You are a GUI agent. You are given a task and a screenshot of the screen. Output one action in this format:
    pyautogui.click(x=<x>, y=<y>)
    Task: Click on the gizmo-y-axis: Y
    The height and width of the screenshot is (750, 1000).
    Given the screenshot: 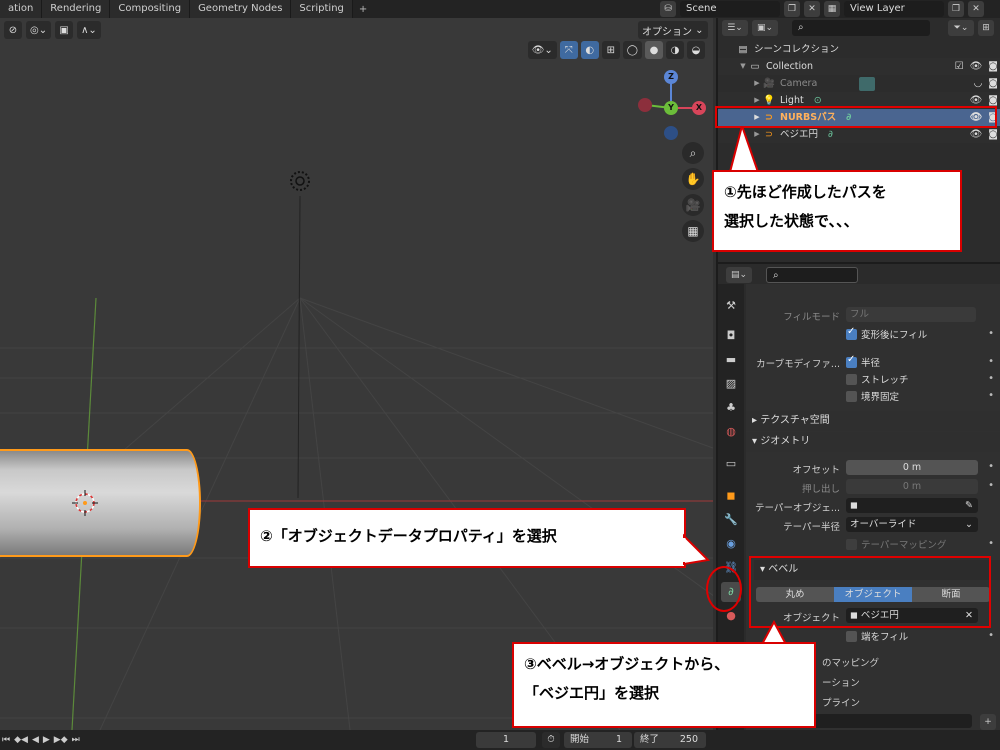 What is the action you would take?
    pyautogui.click(x=671, y=108)
    